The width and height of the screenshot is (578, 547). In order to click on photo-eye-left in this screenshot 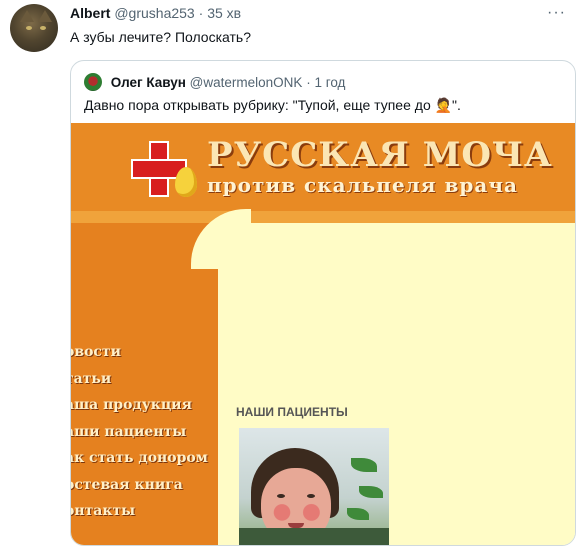, I will do `click(281, 496)`.